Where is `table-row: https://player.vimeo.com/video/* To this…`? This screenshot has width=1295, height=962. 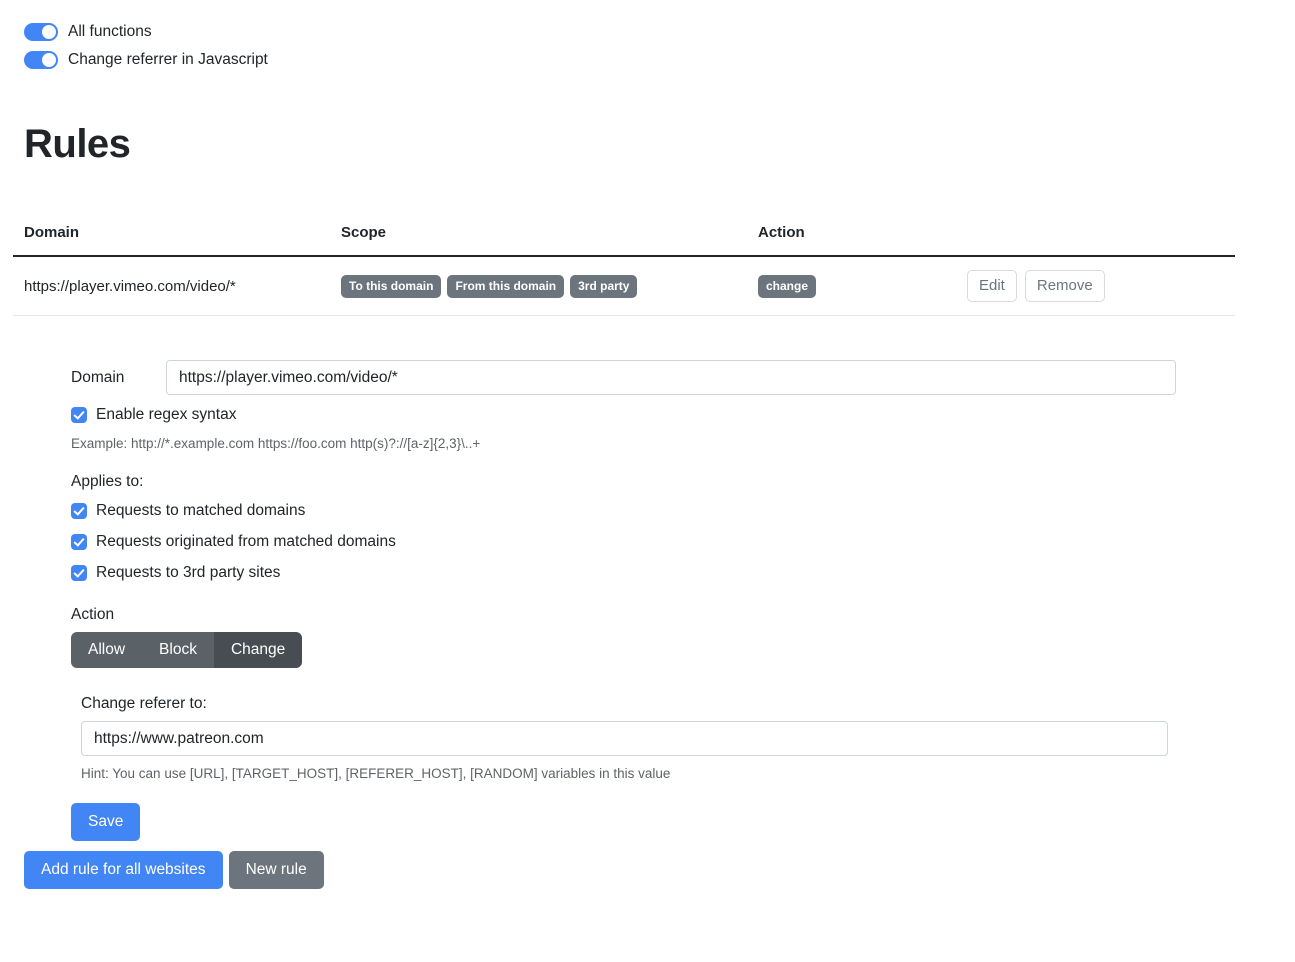
table-row: https://player.vimeo.com/video/* To this… is located at coordinates (624, 286).